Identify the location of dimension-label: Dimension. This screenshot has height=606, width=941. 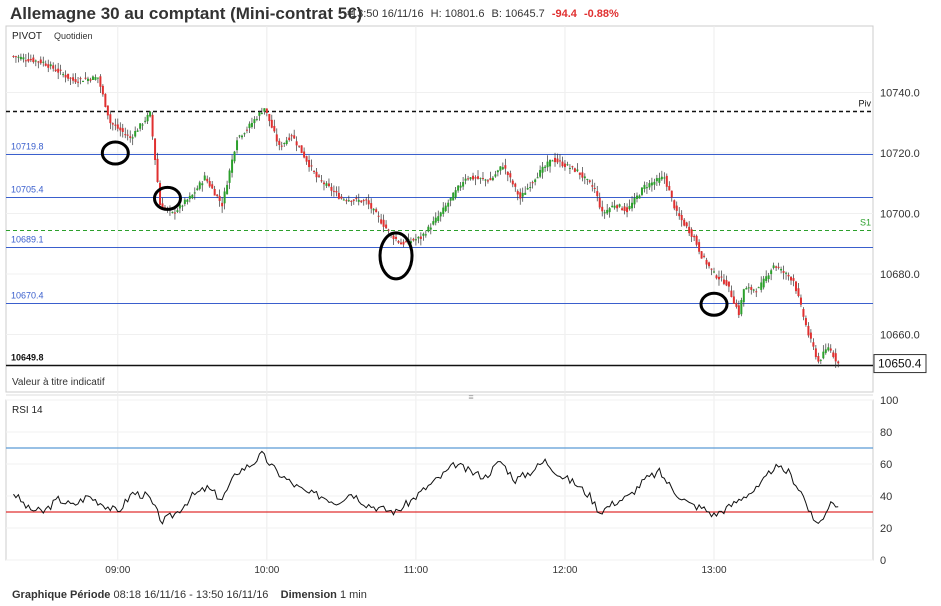
(308, 595).